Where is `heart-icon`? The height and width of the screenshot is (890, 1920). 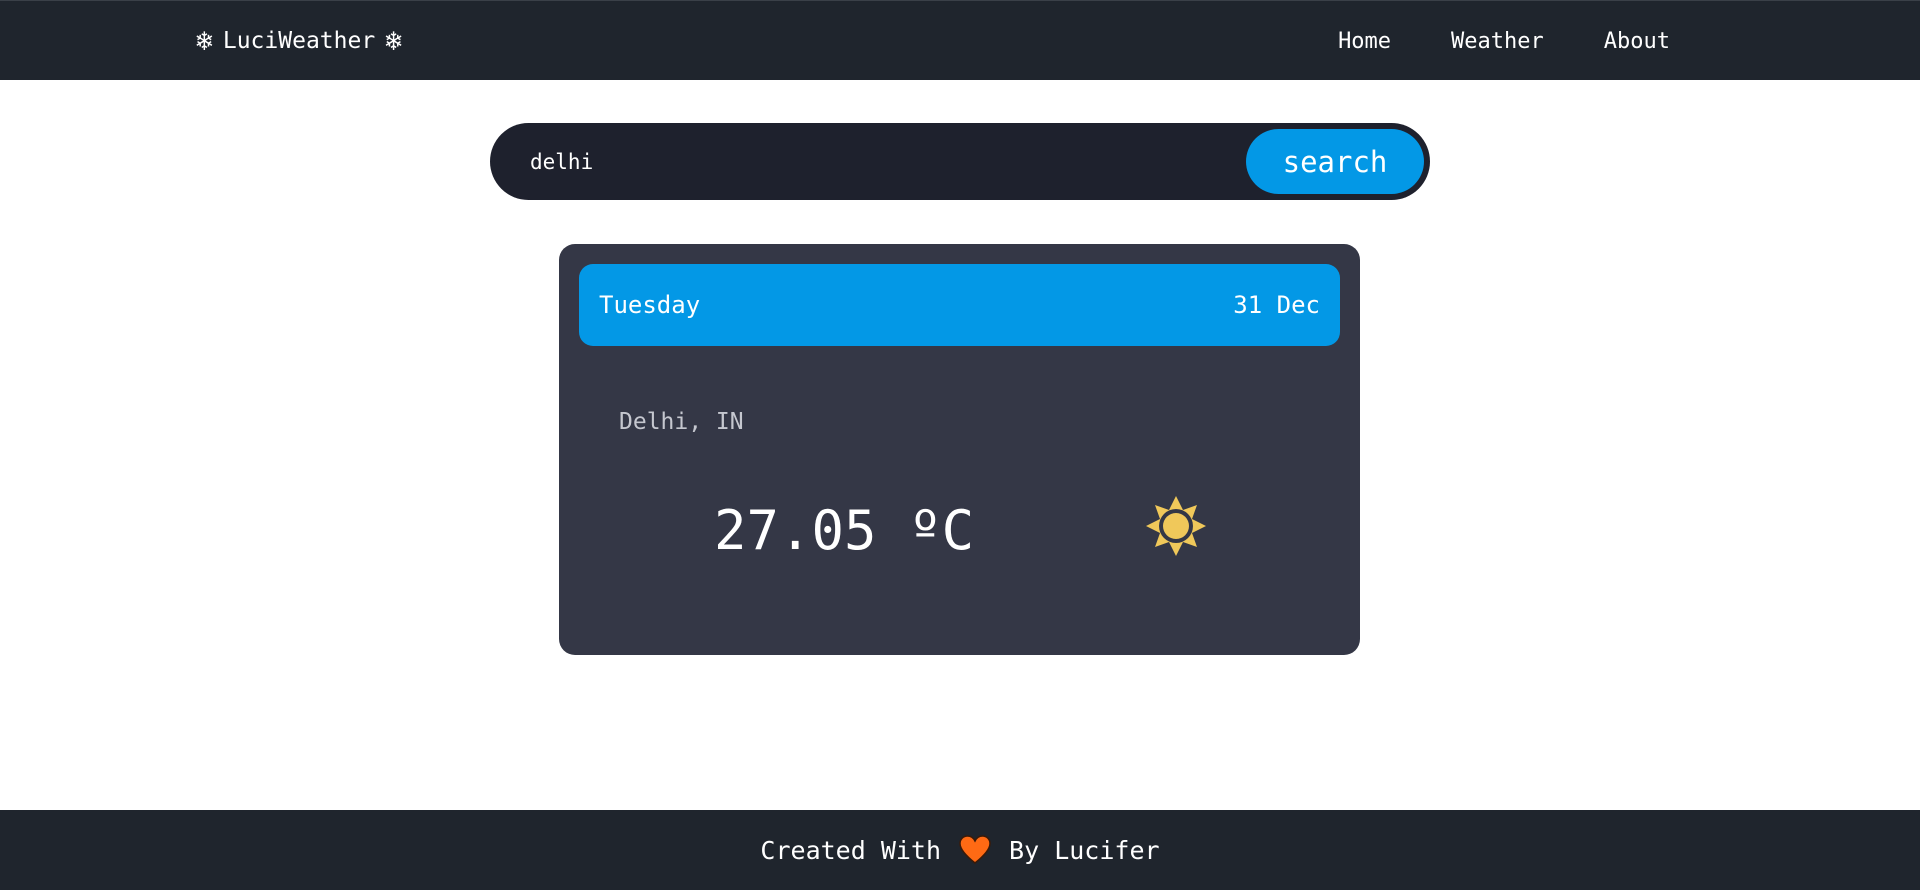
heart-icon is located at coordinates (975, 849).